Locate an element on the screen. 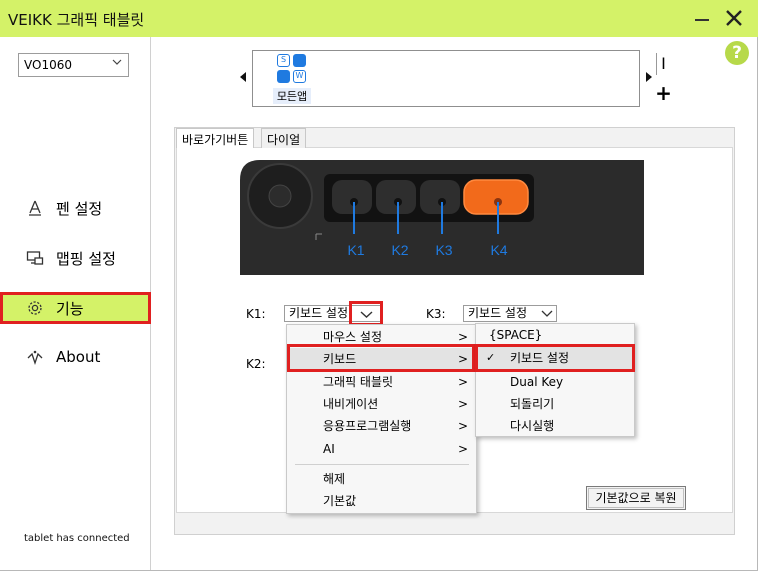 This screenshot has height=571, width=758. submenu-item-dual-key: Dual Key is located at coordinates (555, 382).